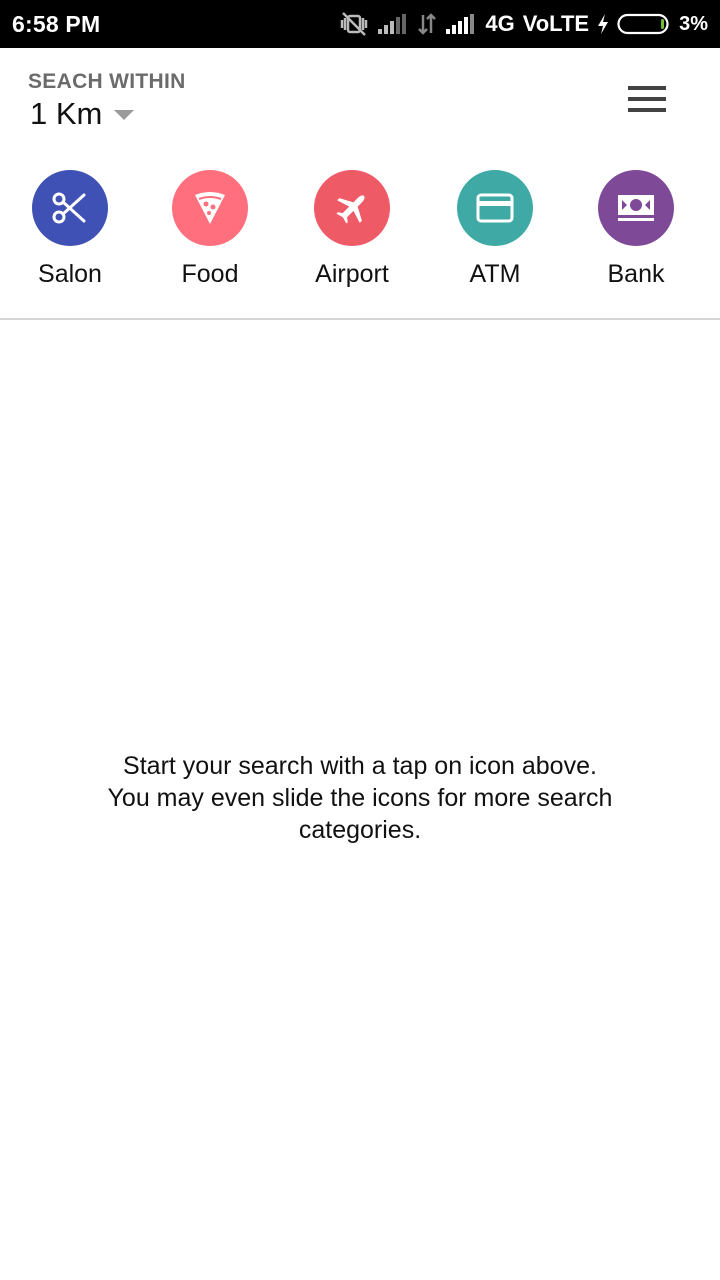 The width and height of the screenshot is (720, 1280). Describe the element at coordinates (495, 274) in the screenshot. I see `category-label: ATM` at that location.